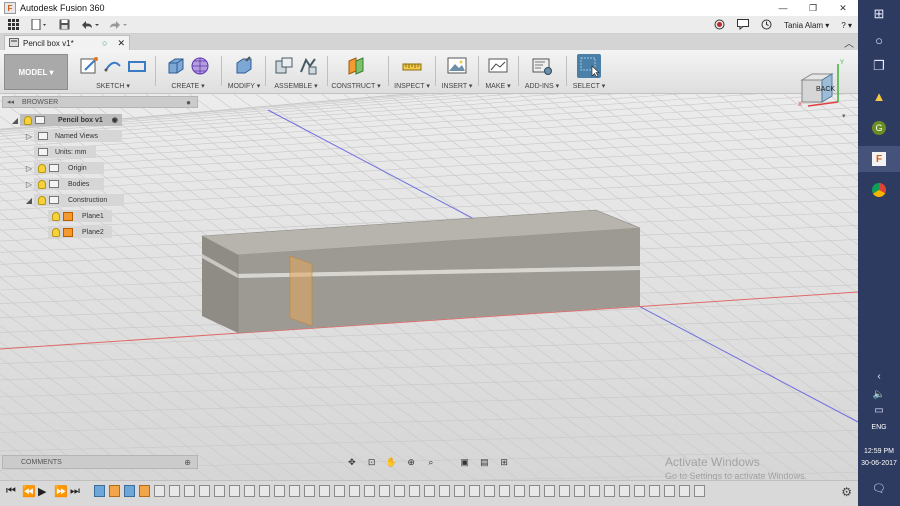 This screenshot has width=900, height=506. I want to click on document-tab: Pencil box v1* ○ ✕, so click(67, 42).